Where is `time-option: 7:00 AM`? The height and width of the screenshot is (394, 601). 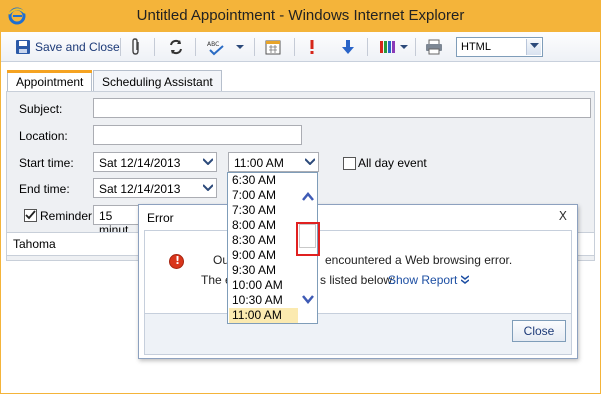 time-option: 7:00 AM is located at coordinates (263, 195).